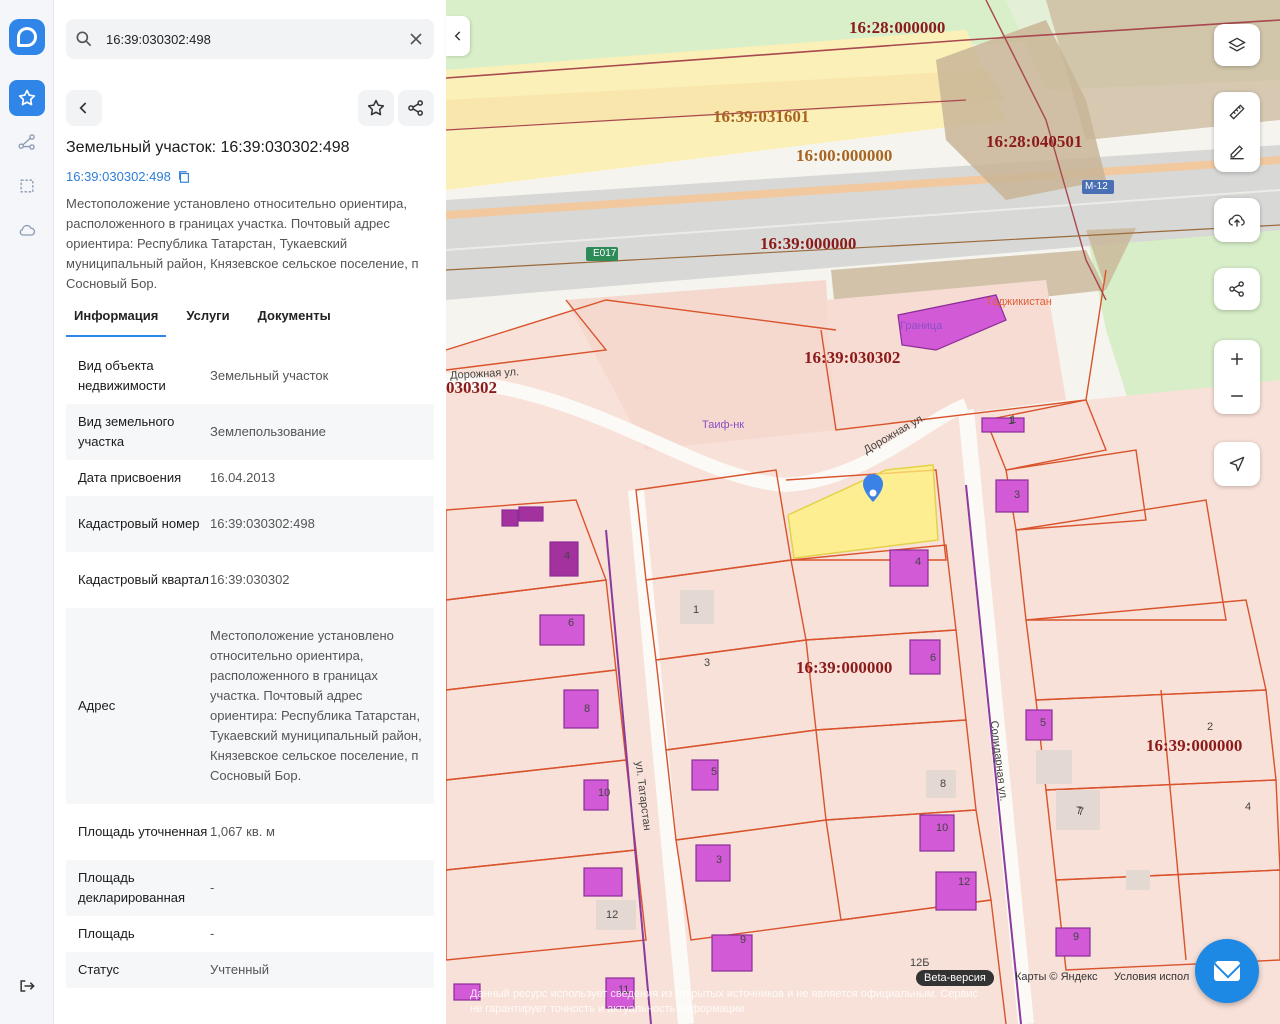 This screenshot has height=1024, width=1280. I want to click on upload-button, so click(1237, 220).